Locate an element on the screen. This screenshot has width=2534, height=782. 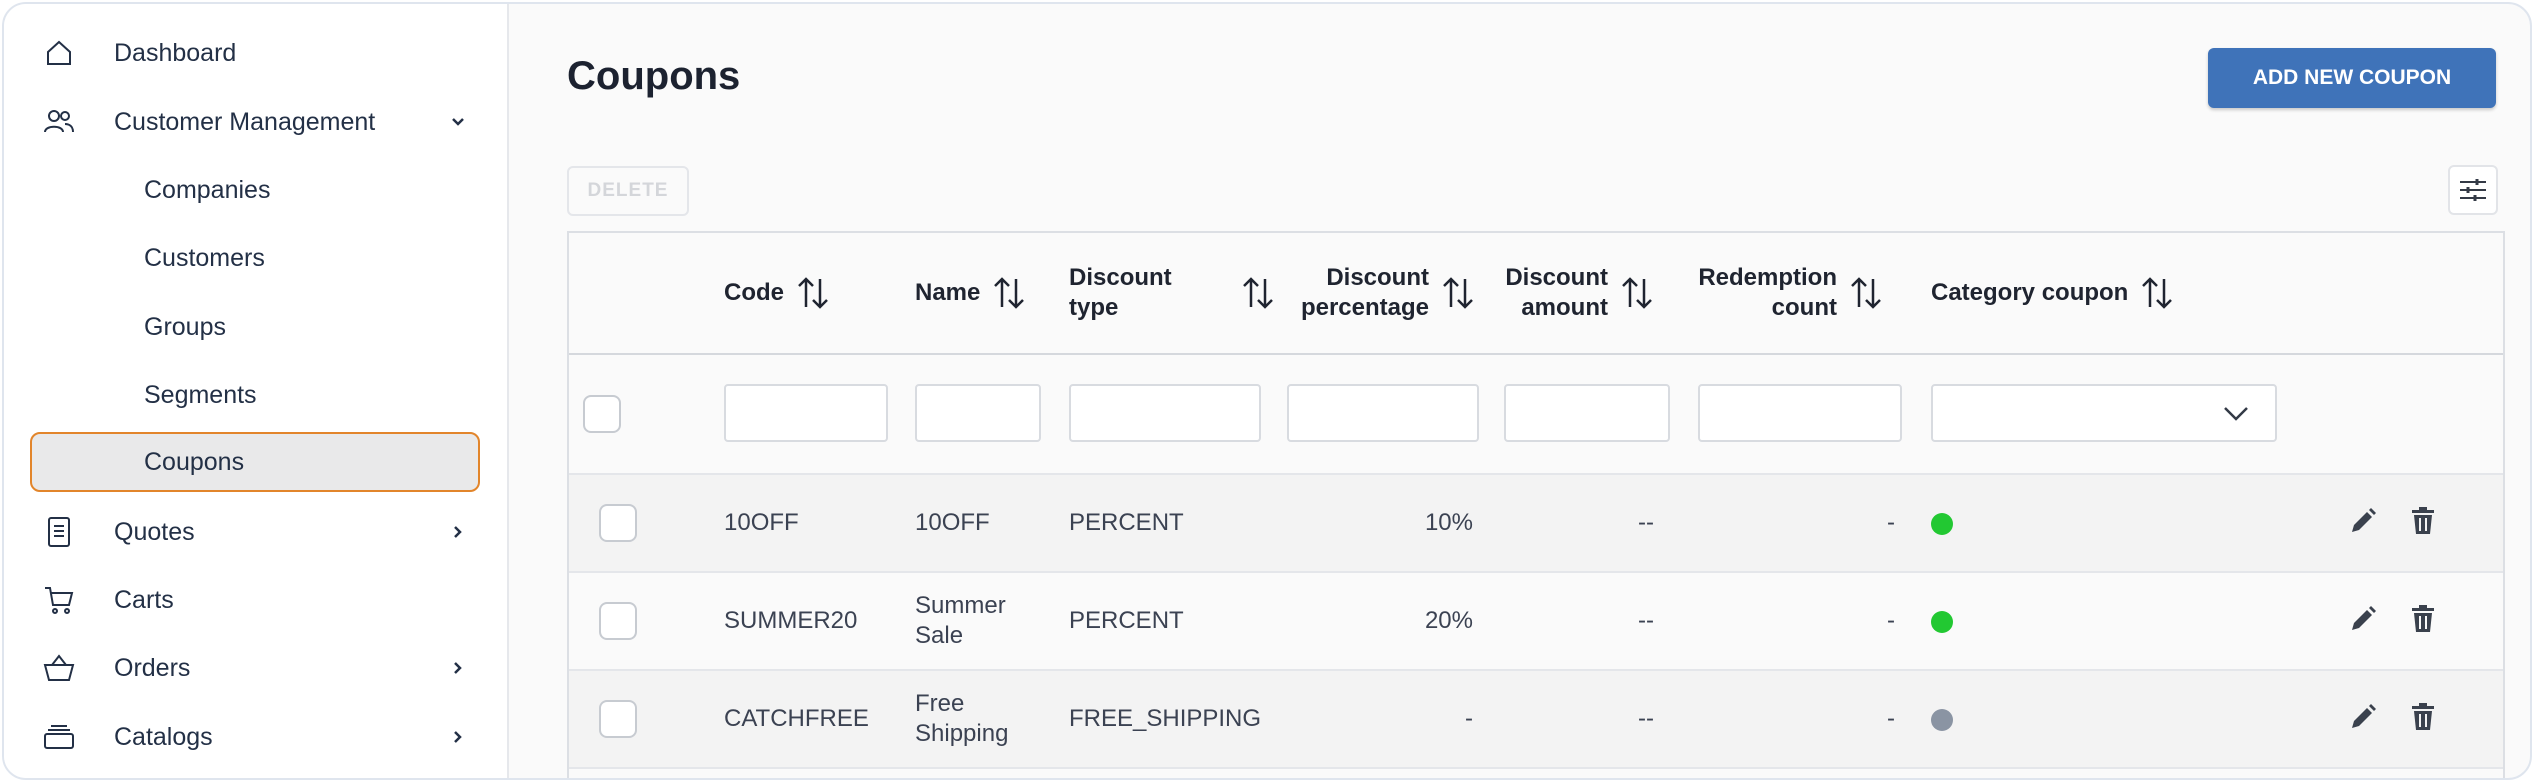
sidebar-item-catalogs: Catalogs is located at coordinates (255, 737).